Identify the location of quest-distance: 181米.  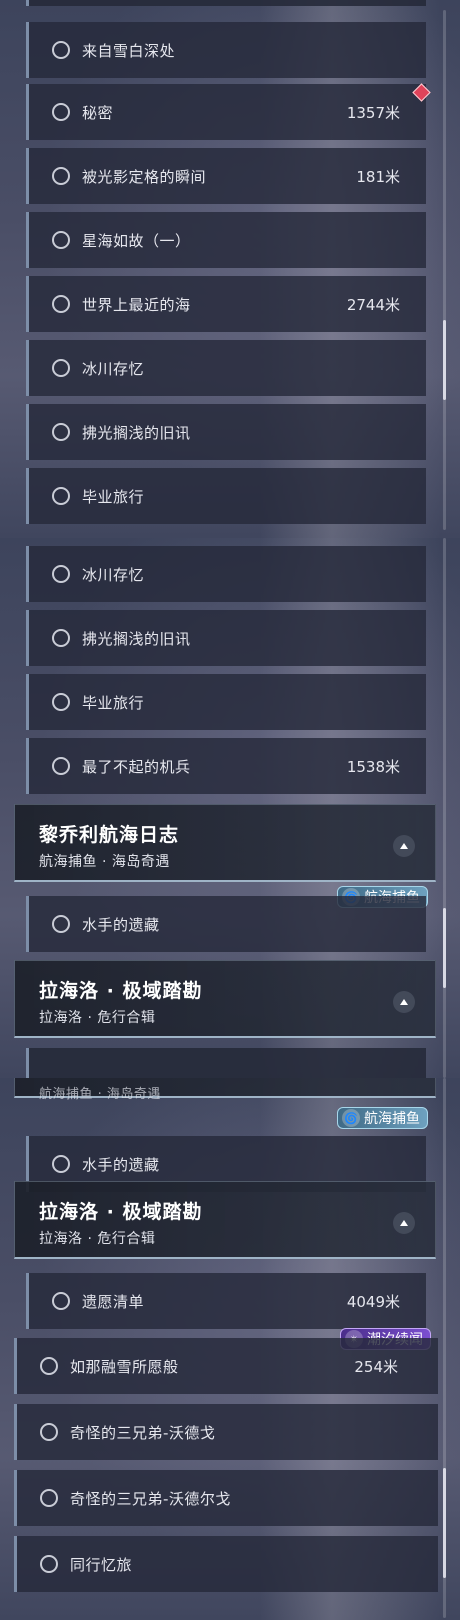
(378, 176).